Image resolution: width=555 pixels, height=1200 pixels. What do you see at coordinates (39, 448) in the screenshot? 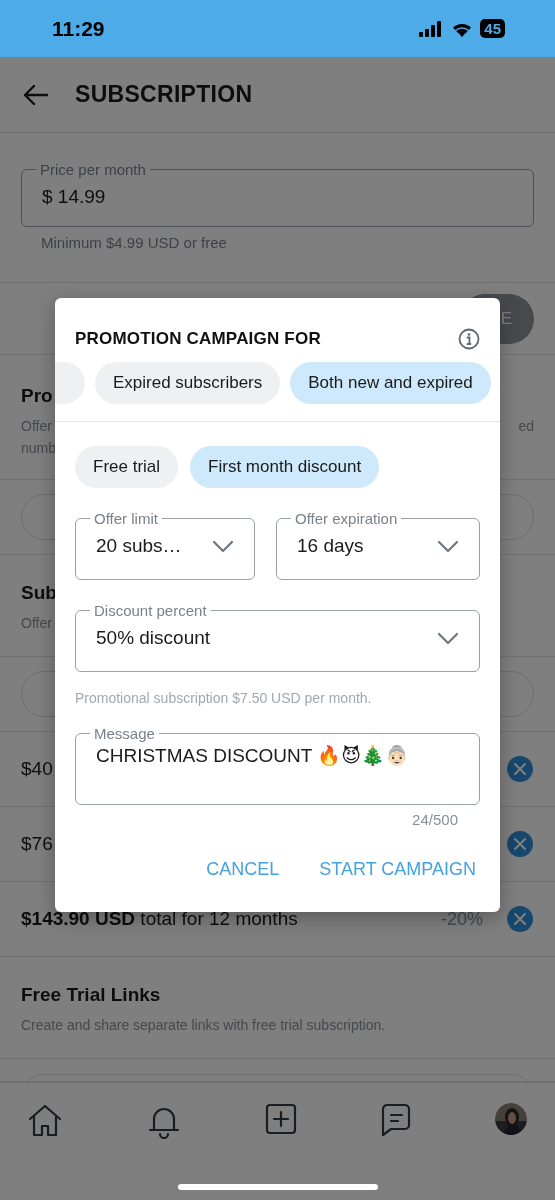
I see `section-description: numb` at bounding box center [39, 448].